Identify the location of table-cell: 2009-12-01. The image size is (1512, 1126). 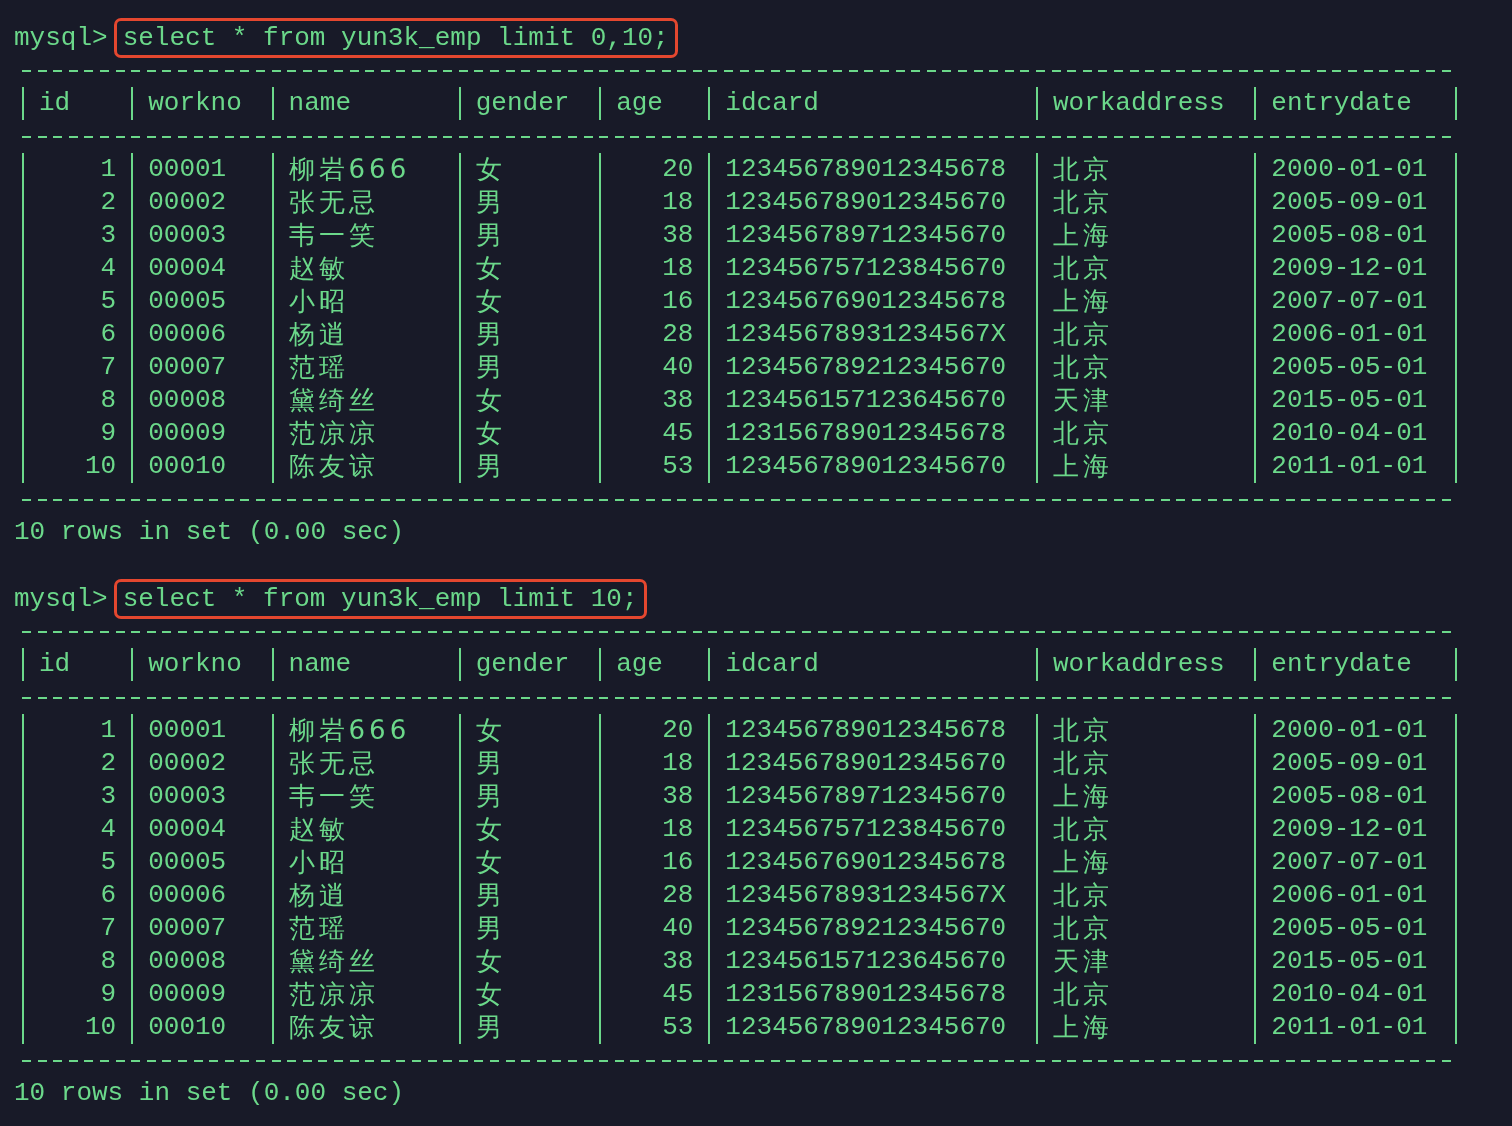
(1356, 829).